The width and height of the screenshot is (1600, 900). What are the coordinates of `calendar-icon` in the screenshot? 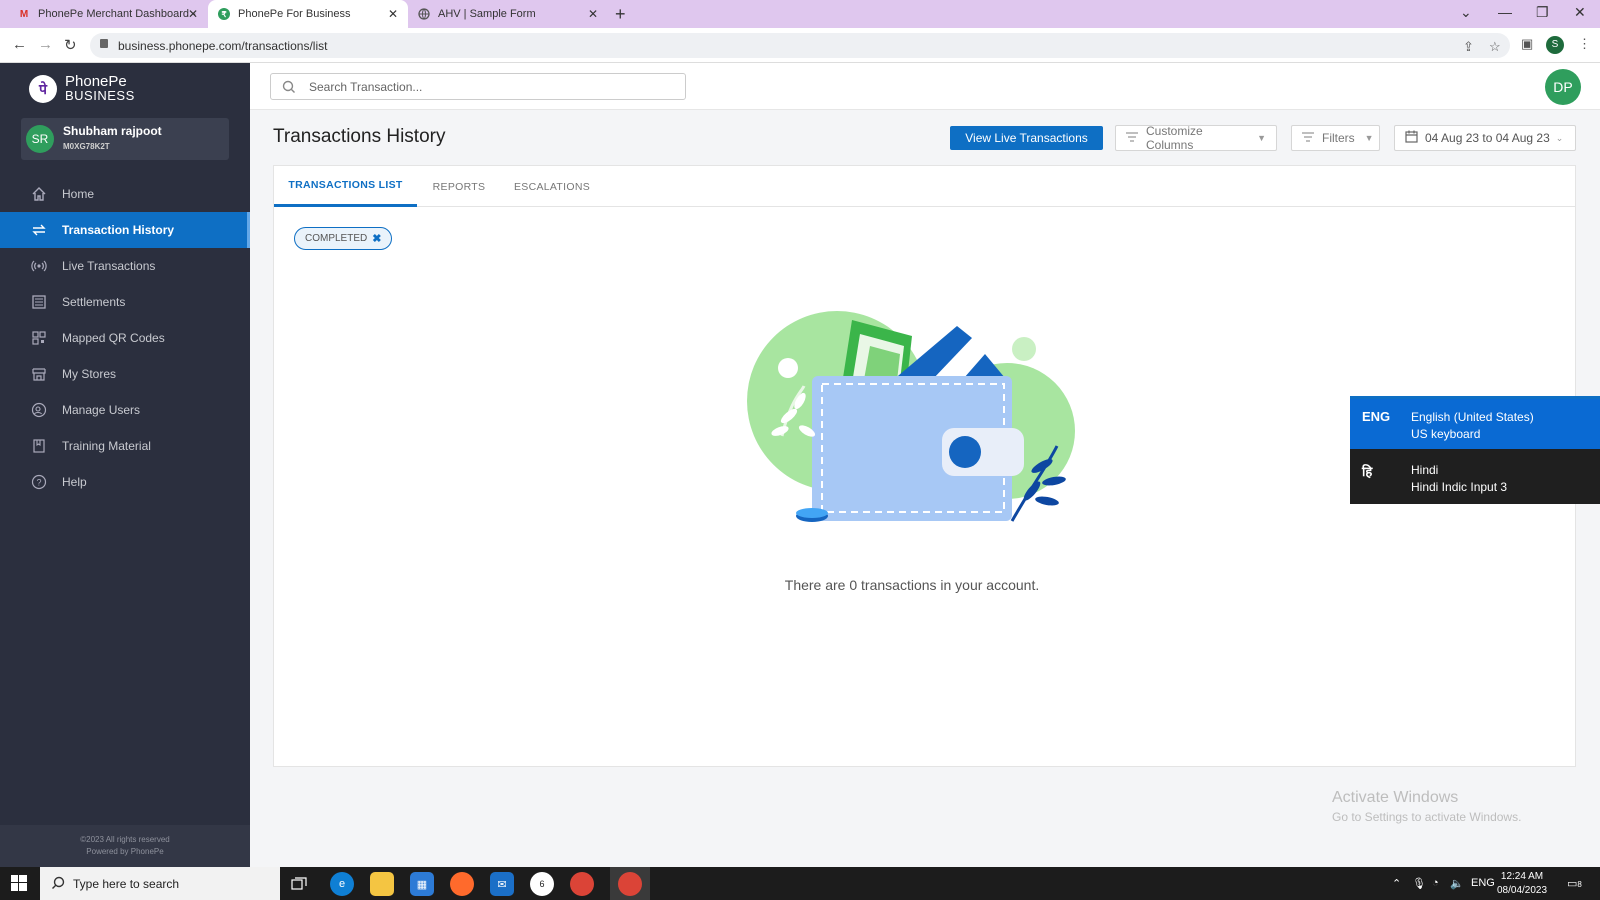 It's located at (1411, 138).